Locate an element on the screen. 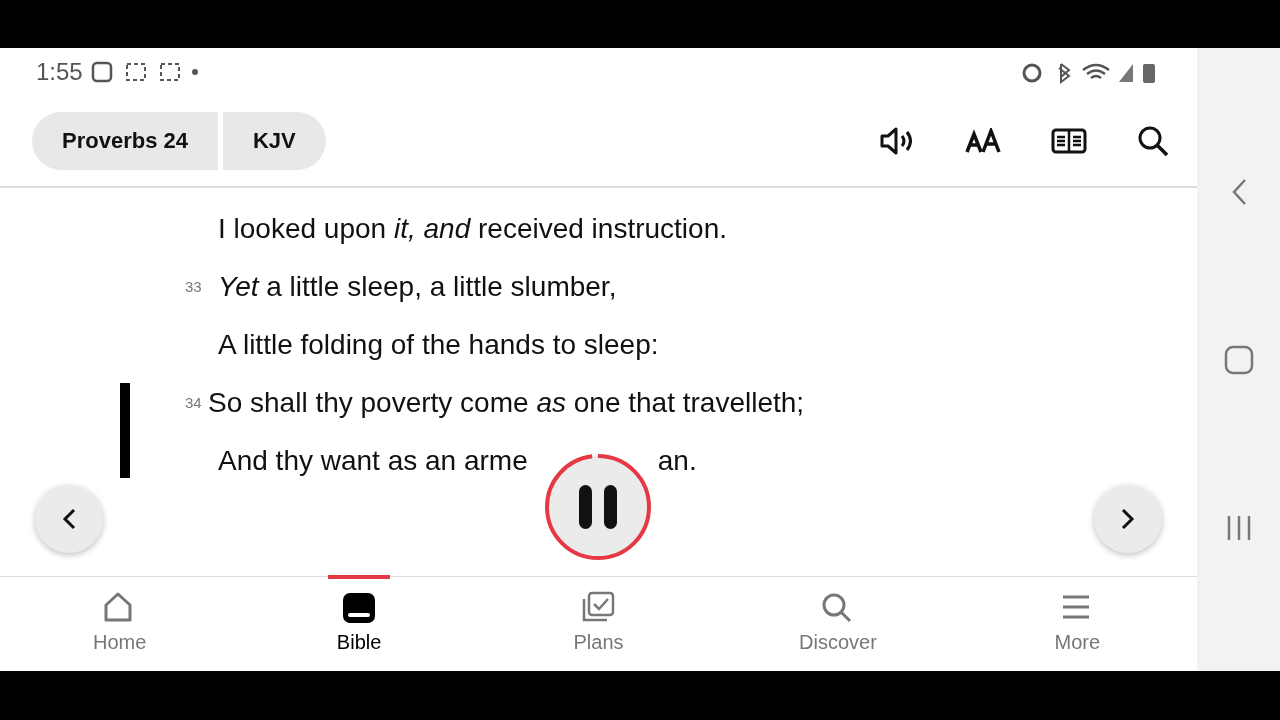  verse-number: 34 is located at coordinates (193, 402).